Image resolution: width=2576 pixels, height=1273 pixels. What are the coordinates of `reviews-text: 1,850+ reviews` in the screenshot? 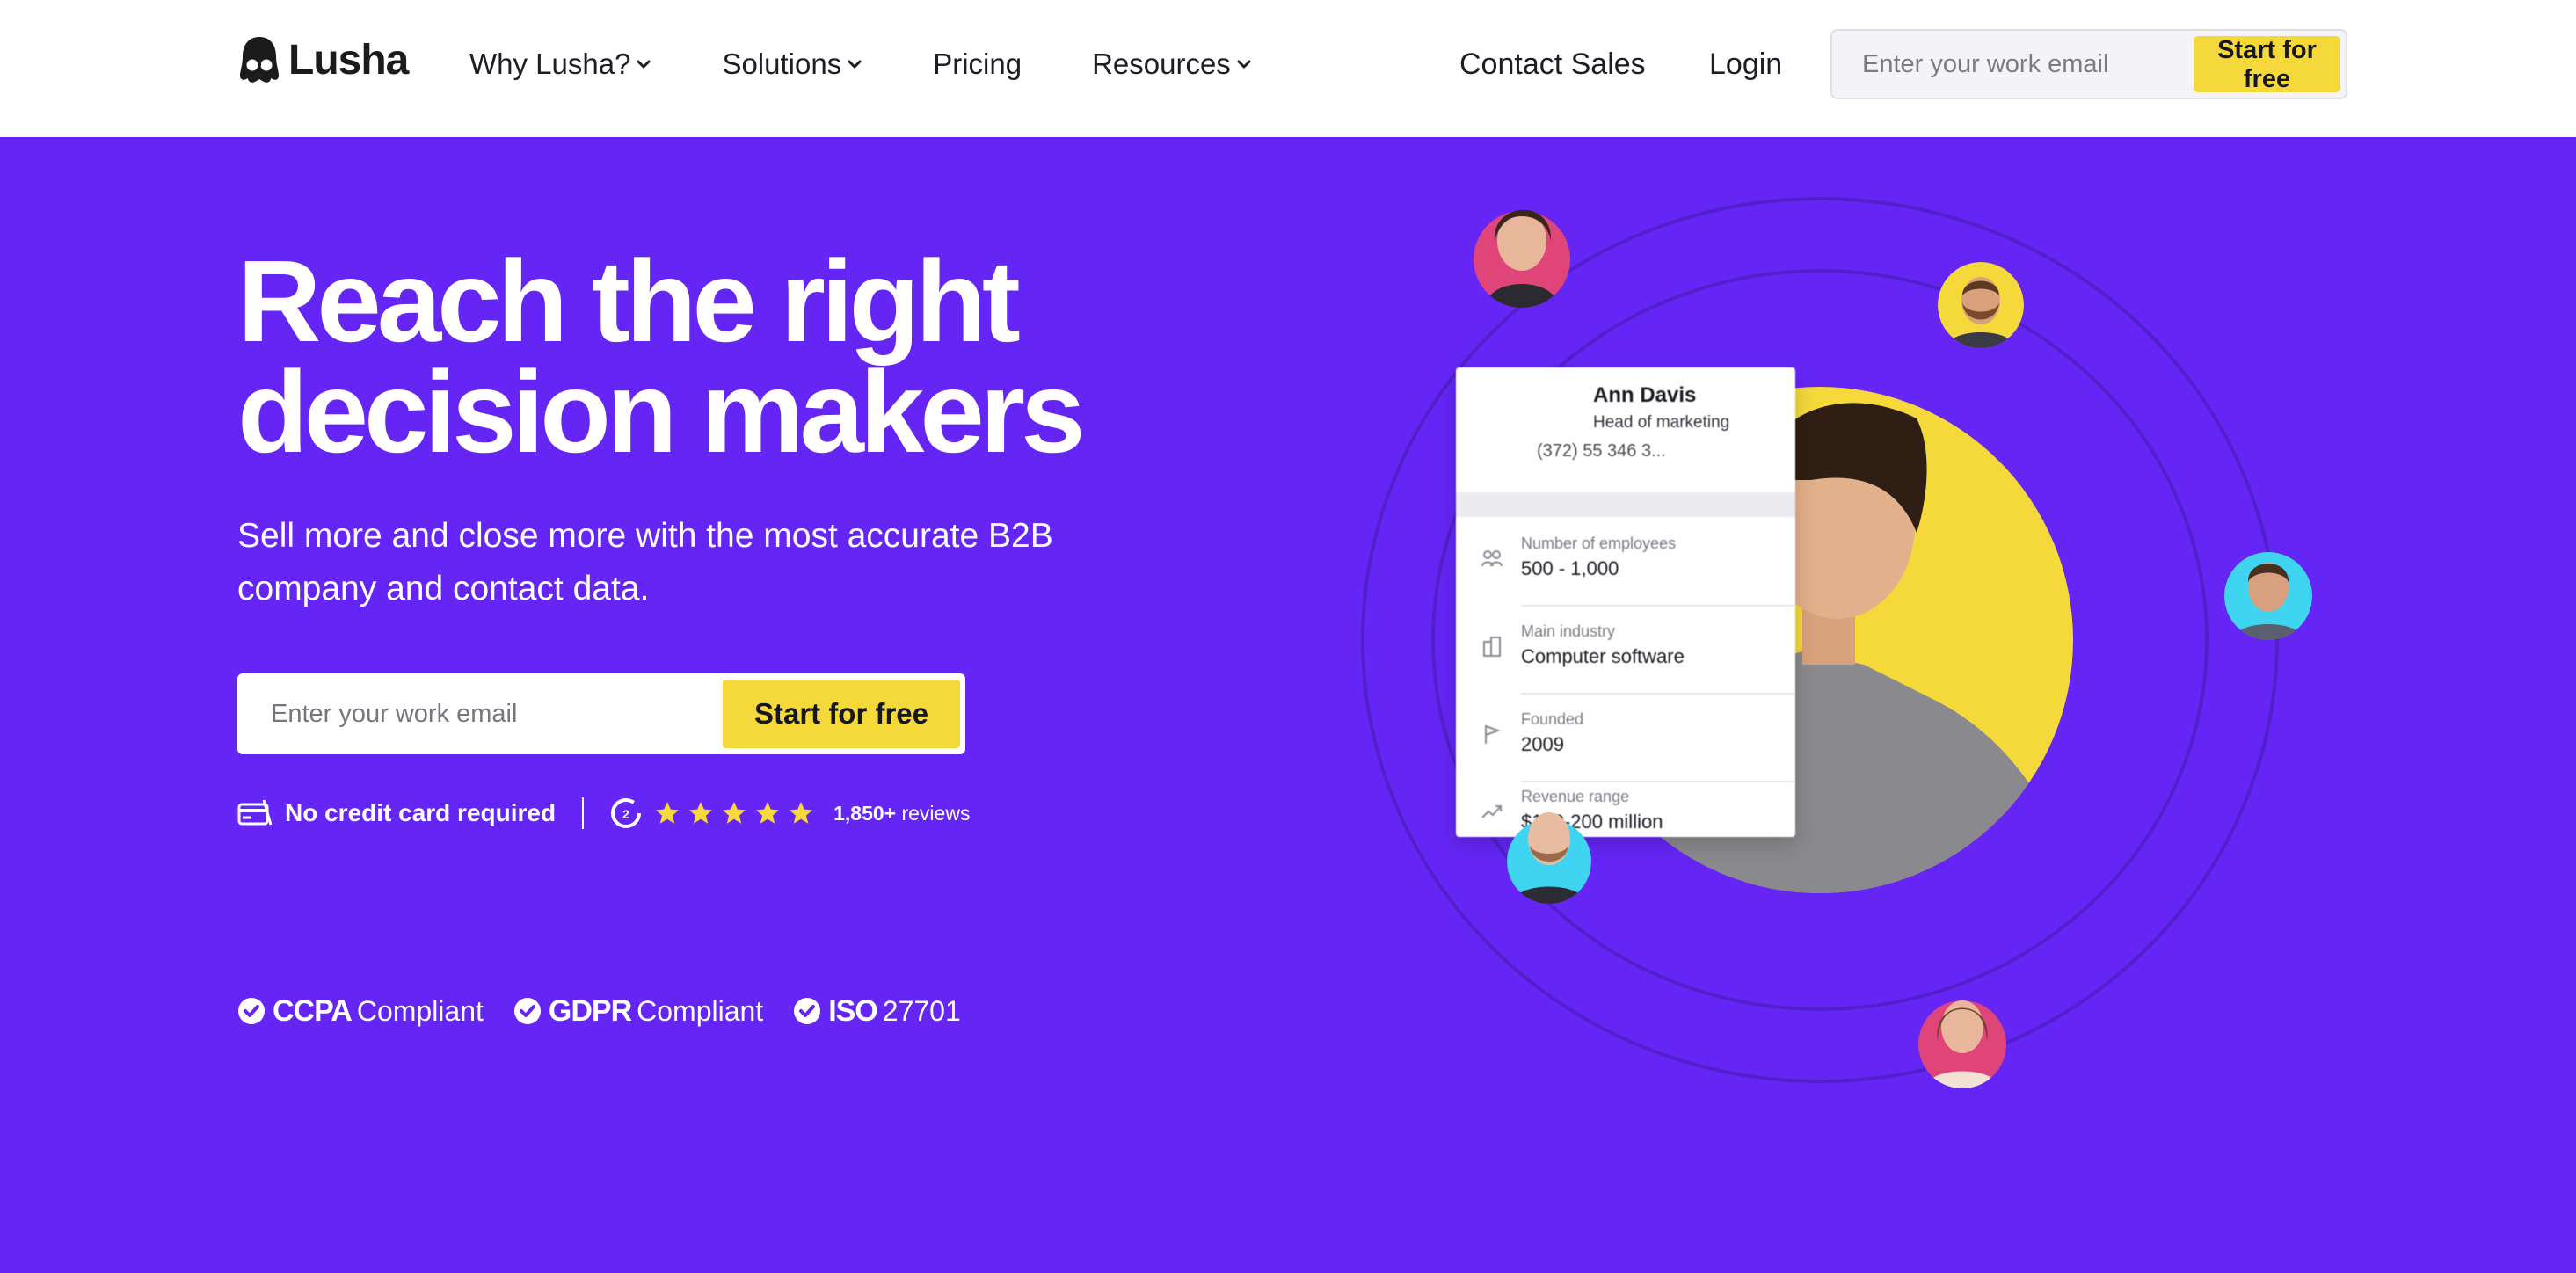 It's located at (901, 814).